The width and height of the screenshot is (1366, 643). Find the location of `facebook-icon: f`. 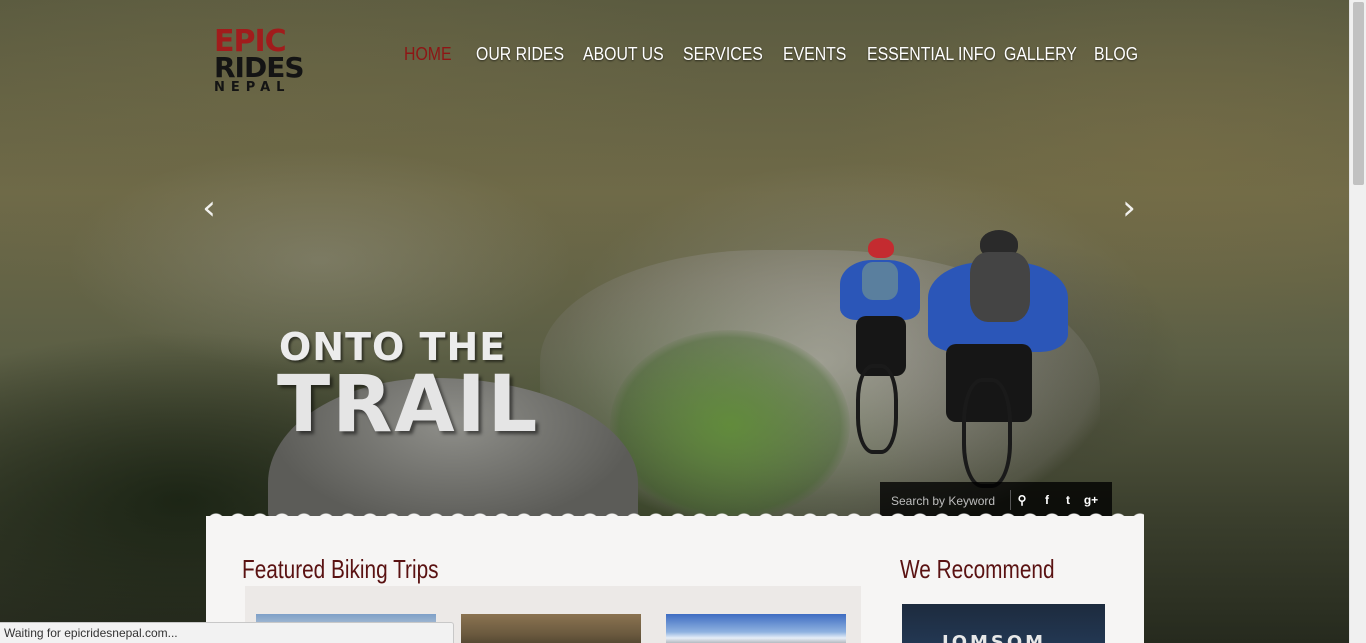

facebook-icon: f is located at coordinates (1047, 500).